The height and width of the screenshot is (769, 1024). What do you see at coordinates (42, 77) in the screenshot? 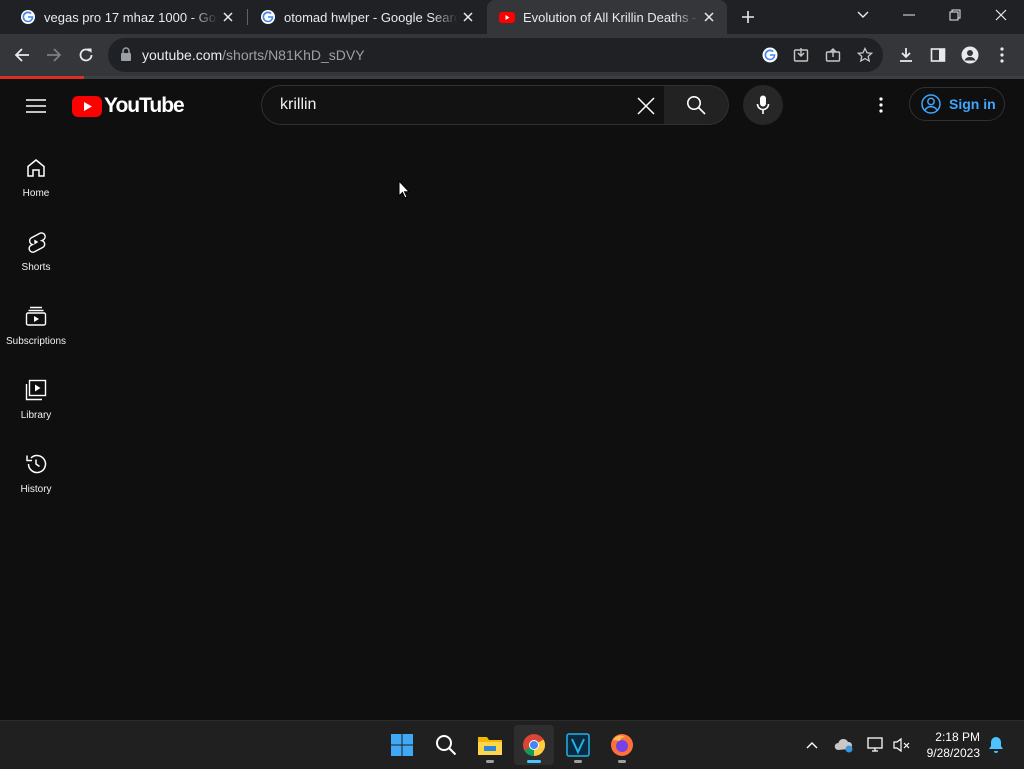
I see `page-load-progress` at bounding box center [42, 77].